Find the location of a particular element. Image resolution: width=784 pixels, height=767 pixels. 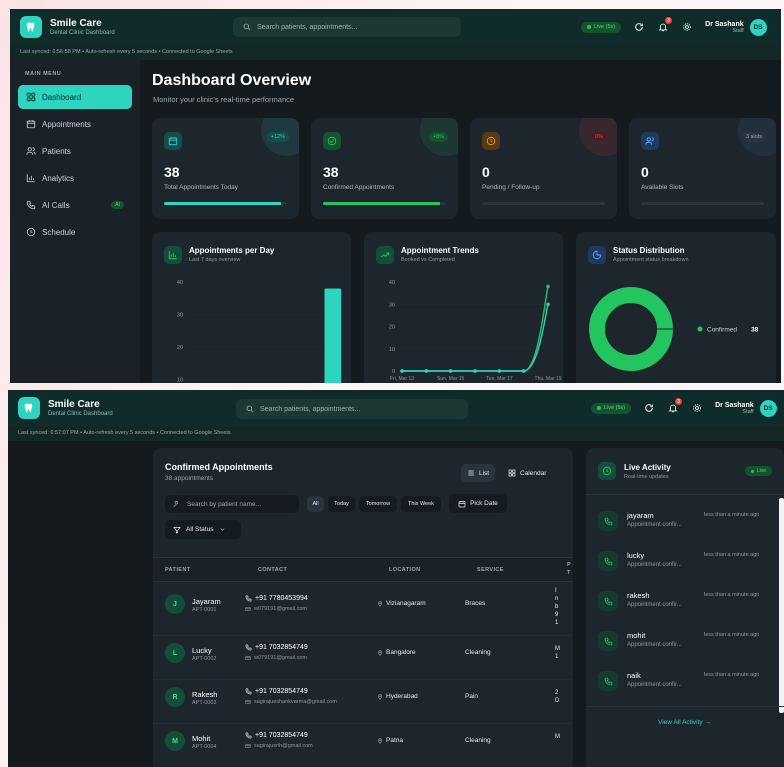

stat-progress is located at coordinates (702, 203).